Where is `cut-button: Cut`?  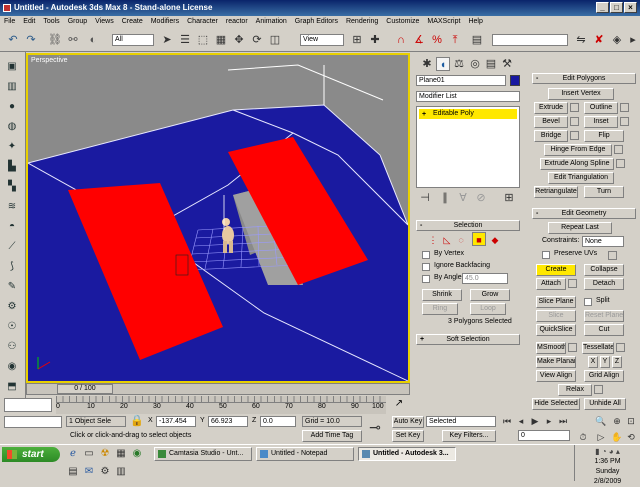
cut-button: Cut is located at coordinates (604, 330).